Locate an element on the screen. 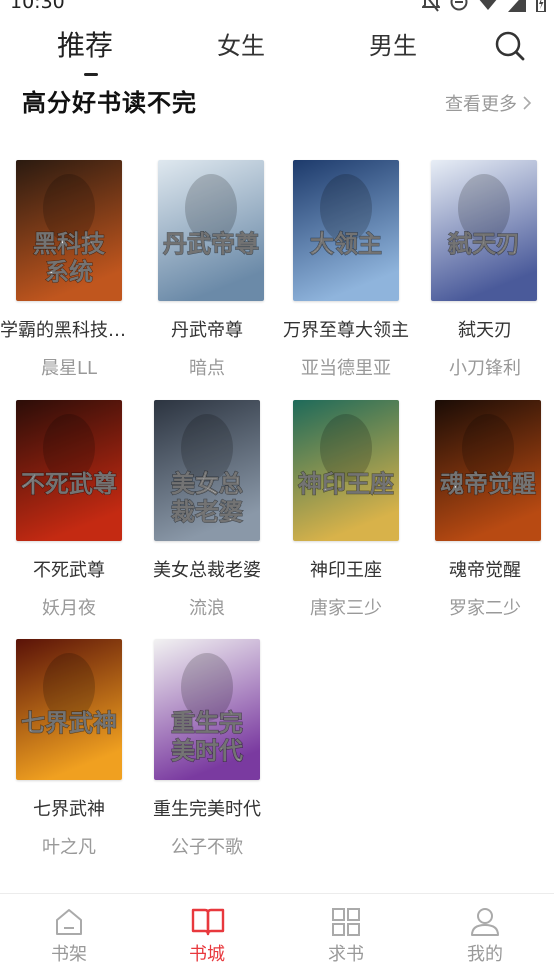 This screenshot has width=554, height=968. nav-label: 书架 is located at coordinates (69, 954).